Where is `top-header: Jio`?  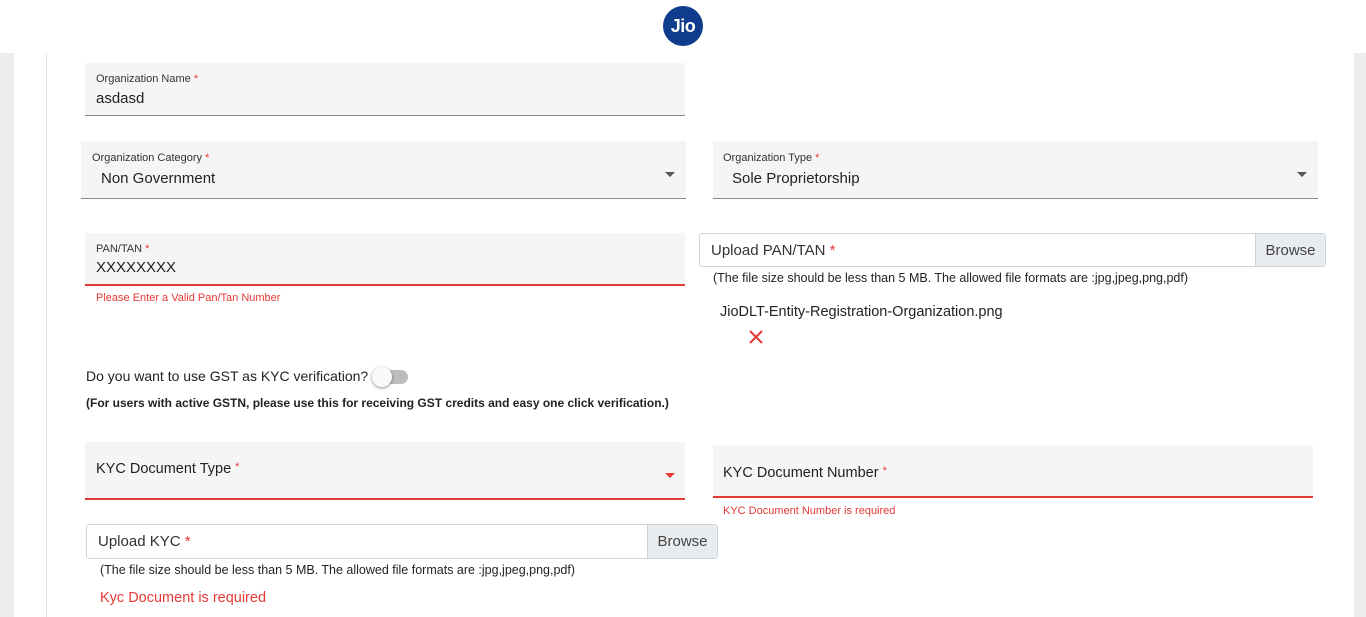
top-header: Jio is located at coordinates (683, 26).